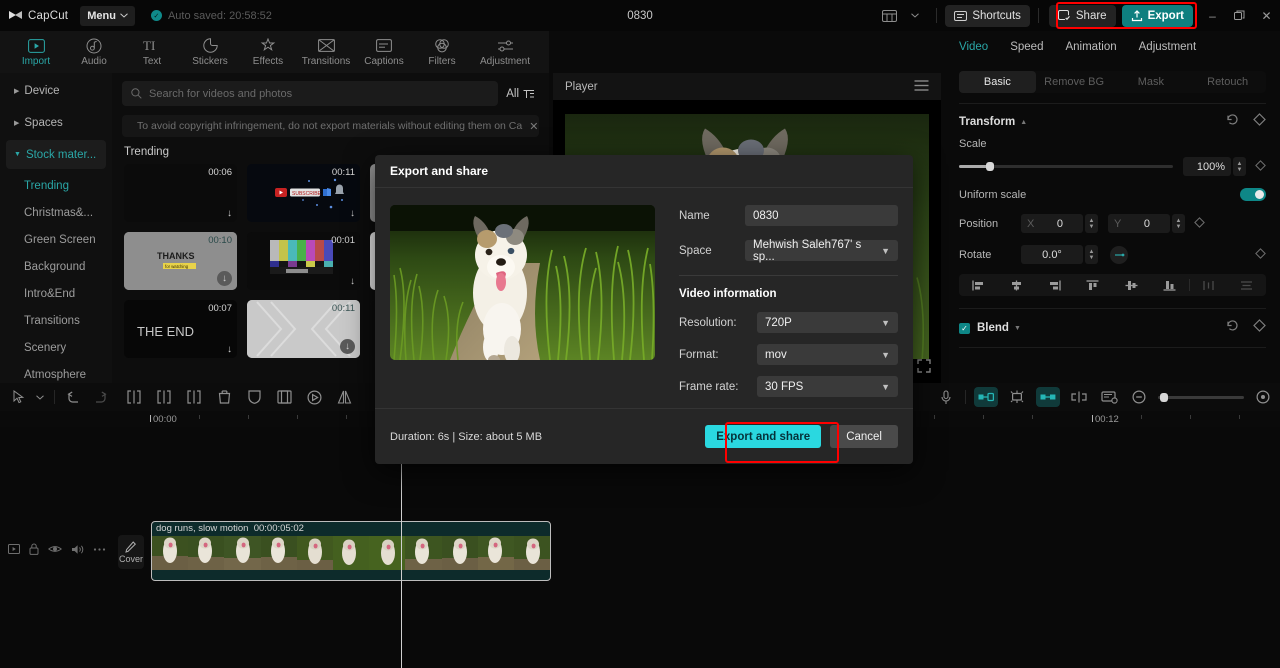 This screenshot has width=1280, height=668. Describe the element at coordinates (1227, 82) in the screenshot. I see `subtab-retouch: Retouch` at that location.